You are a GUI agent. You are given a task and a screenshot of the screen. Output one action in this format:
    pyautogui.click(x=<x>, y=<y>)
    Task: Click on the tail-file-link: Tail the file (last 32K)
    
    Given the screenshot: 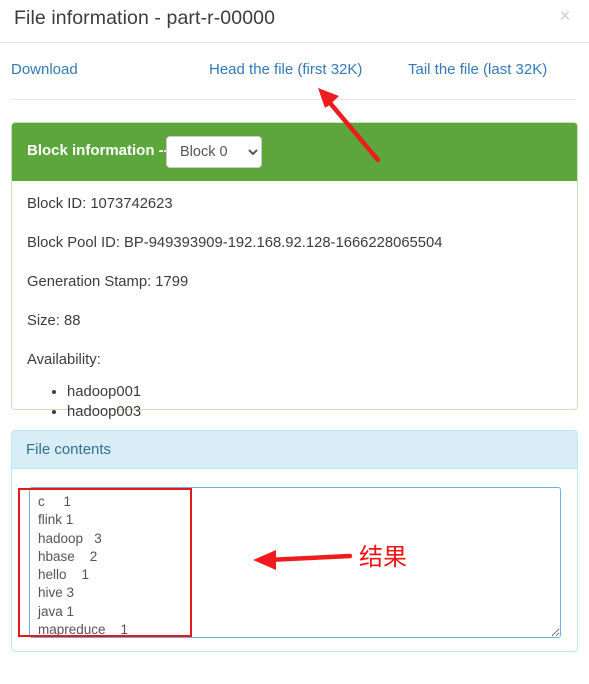 What is the action you would take?
    pyautogui.click(x=477, y=69)
    